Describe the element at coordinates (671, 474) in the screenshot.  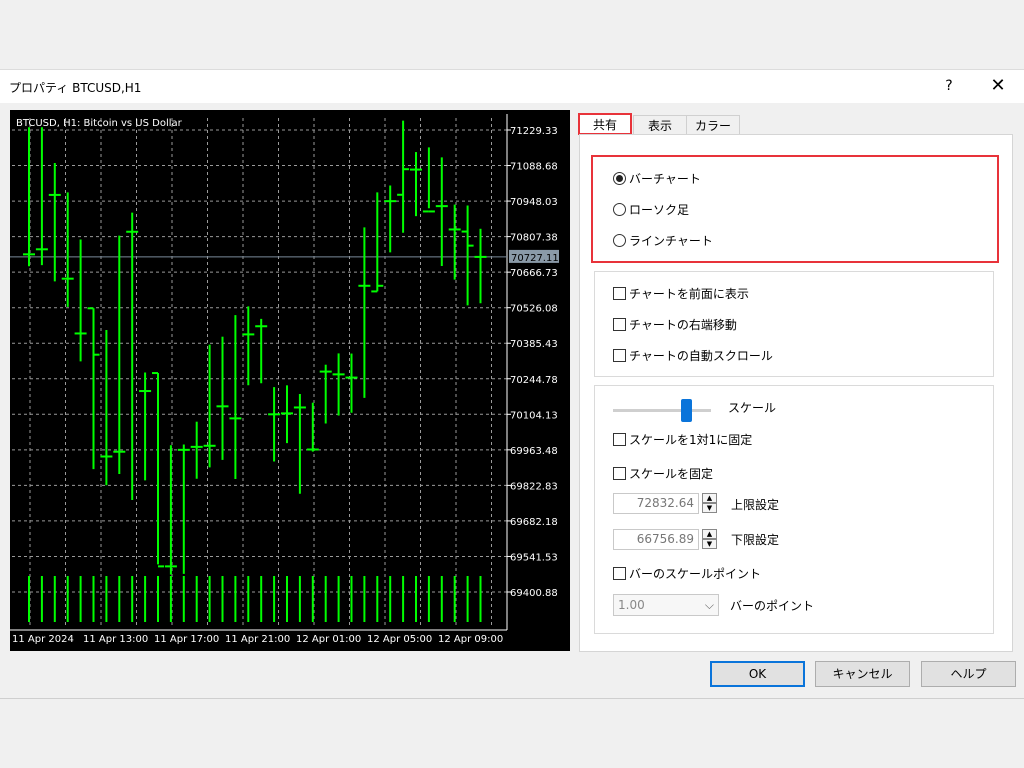
I see `checkbox-label: スケールを固定` at that location.